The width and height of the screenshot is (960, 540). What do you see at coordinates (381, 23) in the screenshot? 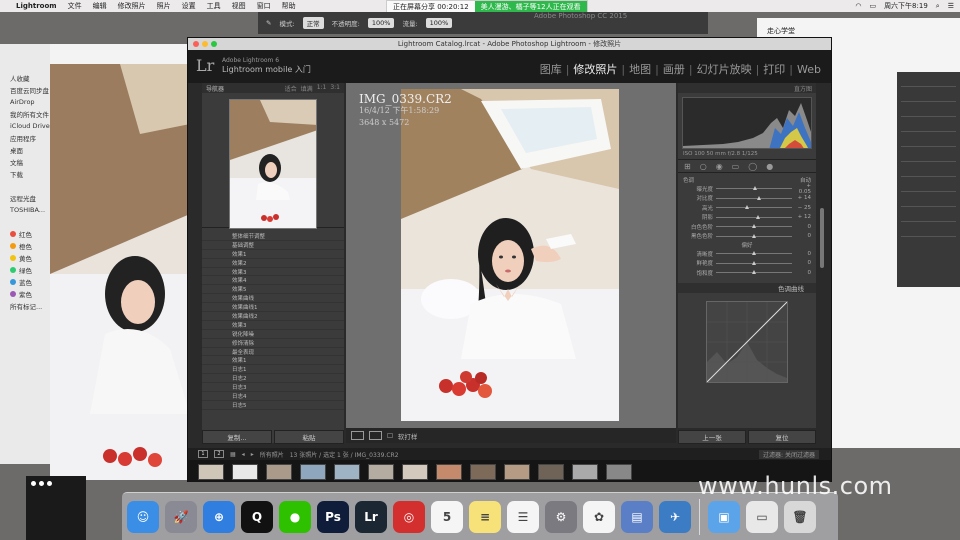
I see `opacity-field: 100%` at bounding box center [381, 23].